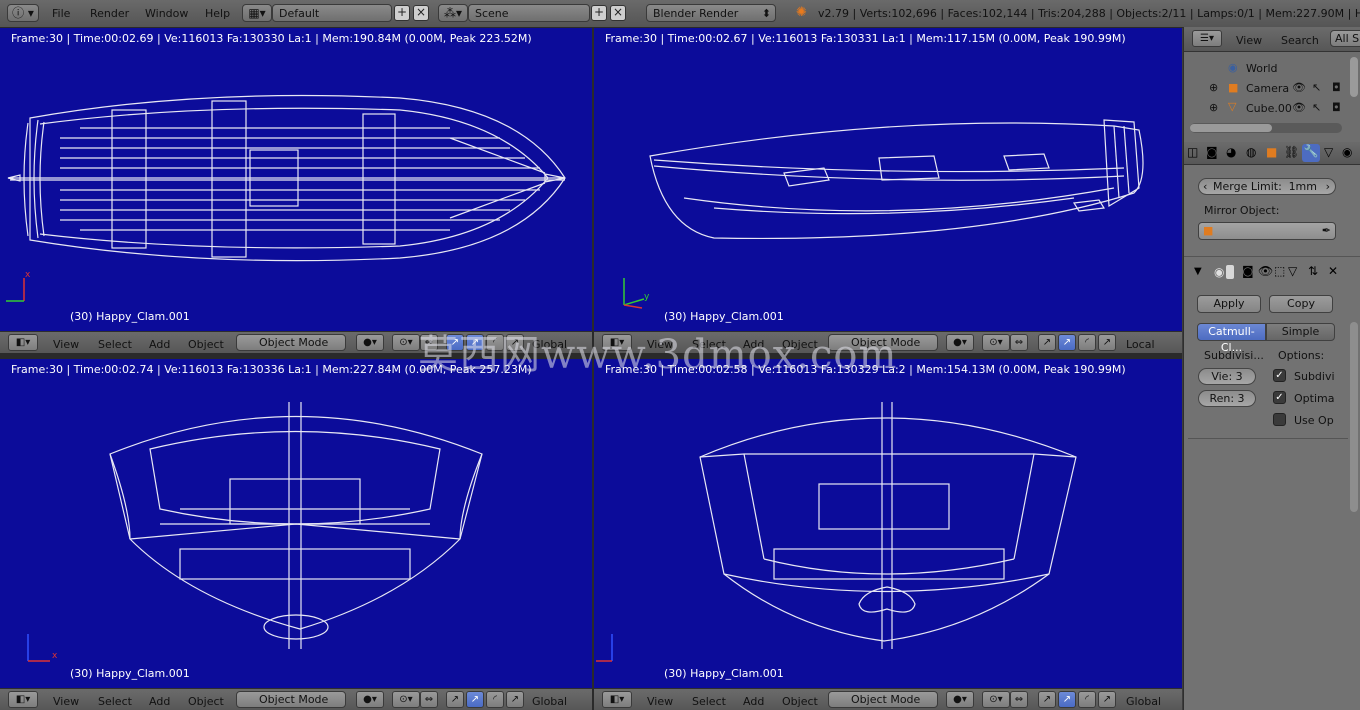 The width and height of the screenshot is (1360, 710). What do you see at coordinates (1248, 271) in the screenshot?
I see `render-toggle-icon: ◙` at bounding box center [1248, 271].